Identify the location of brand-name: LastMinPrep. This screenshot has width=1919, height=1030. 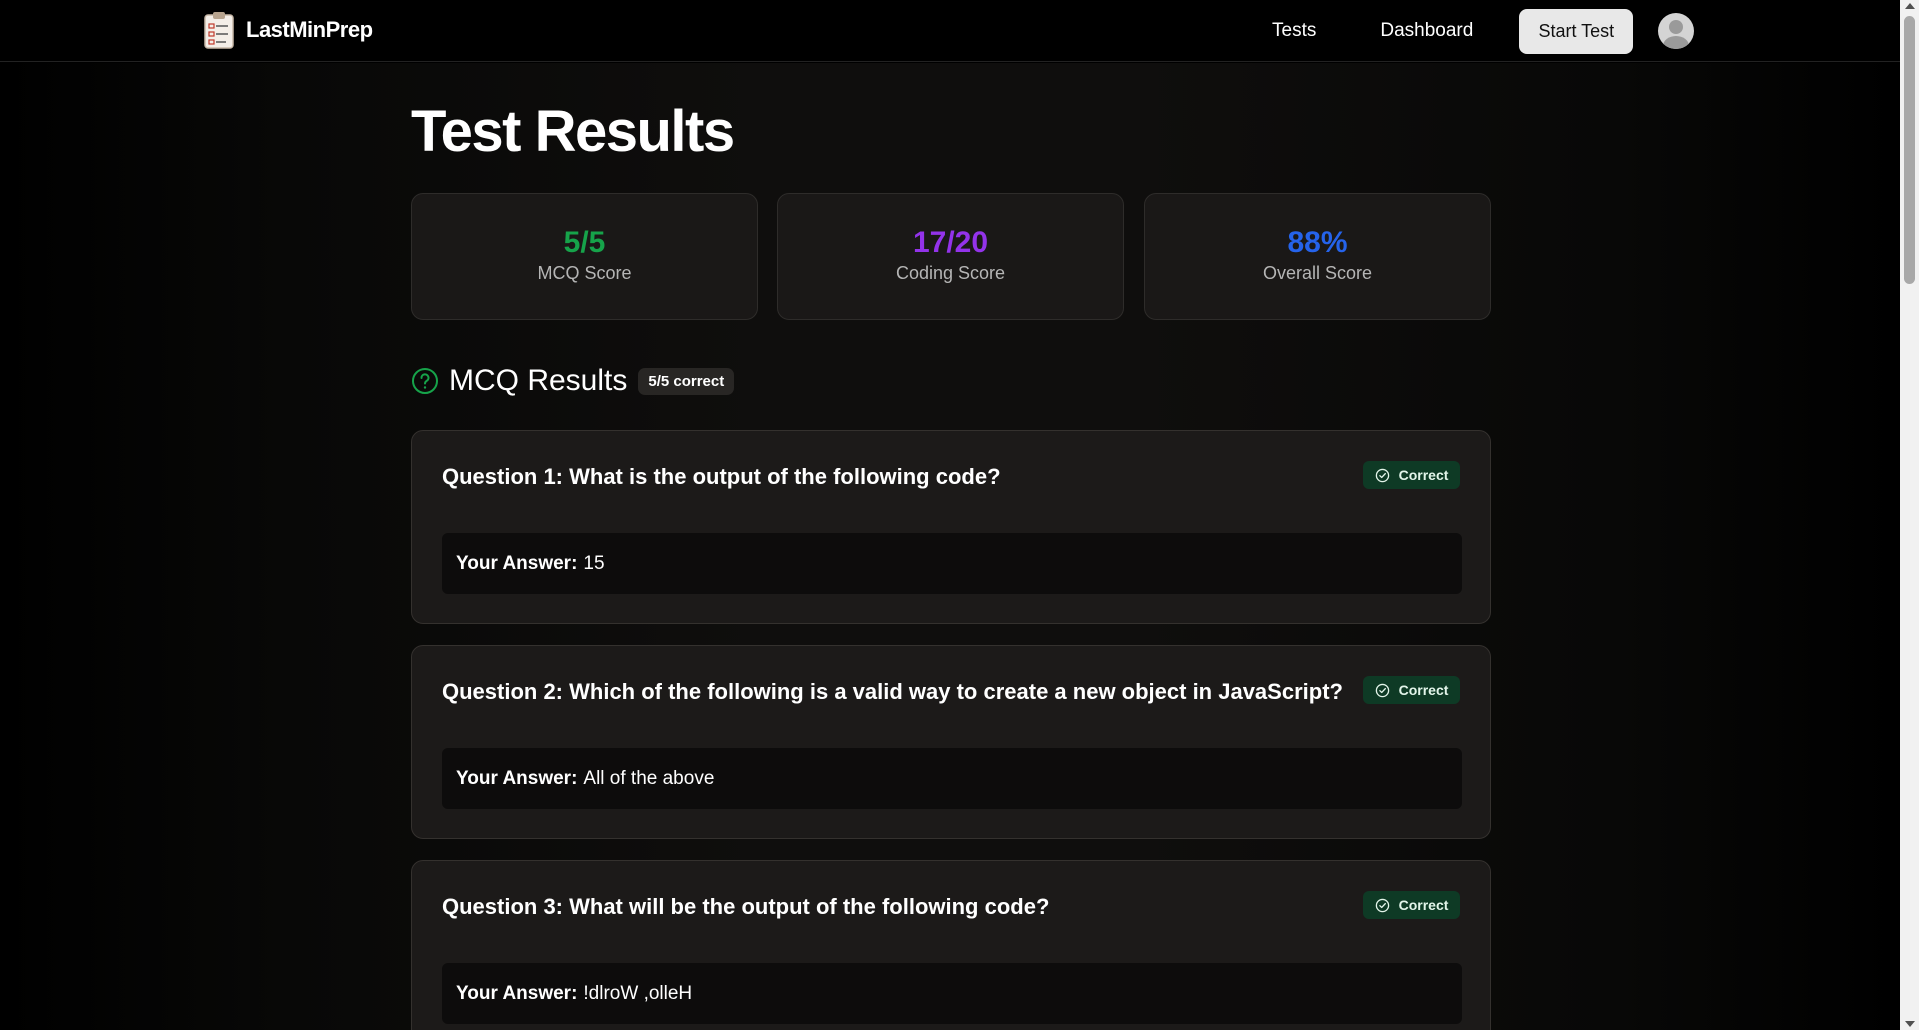
(309, 29).